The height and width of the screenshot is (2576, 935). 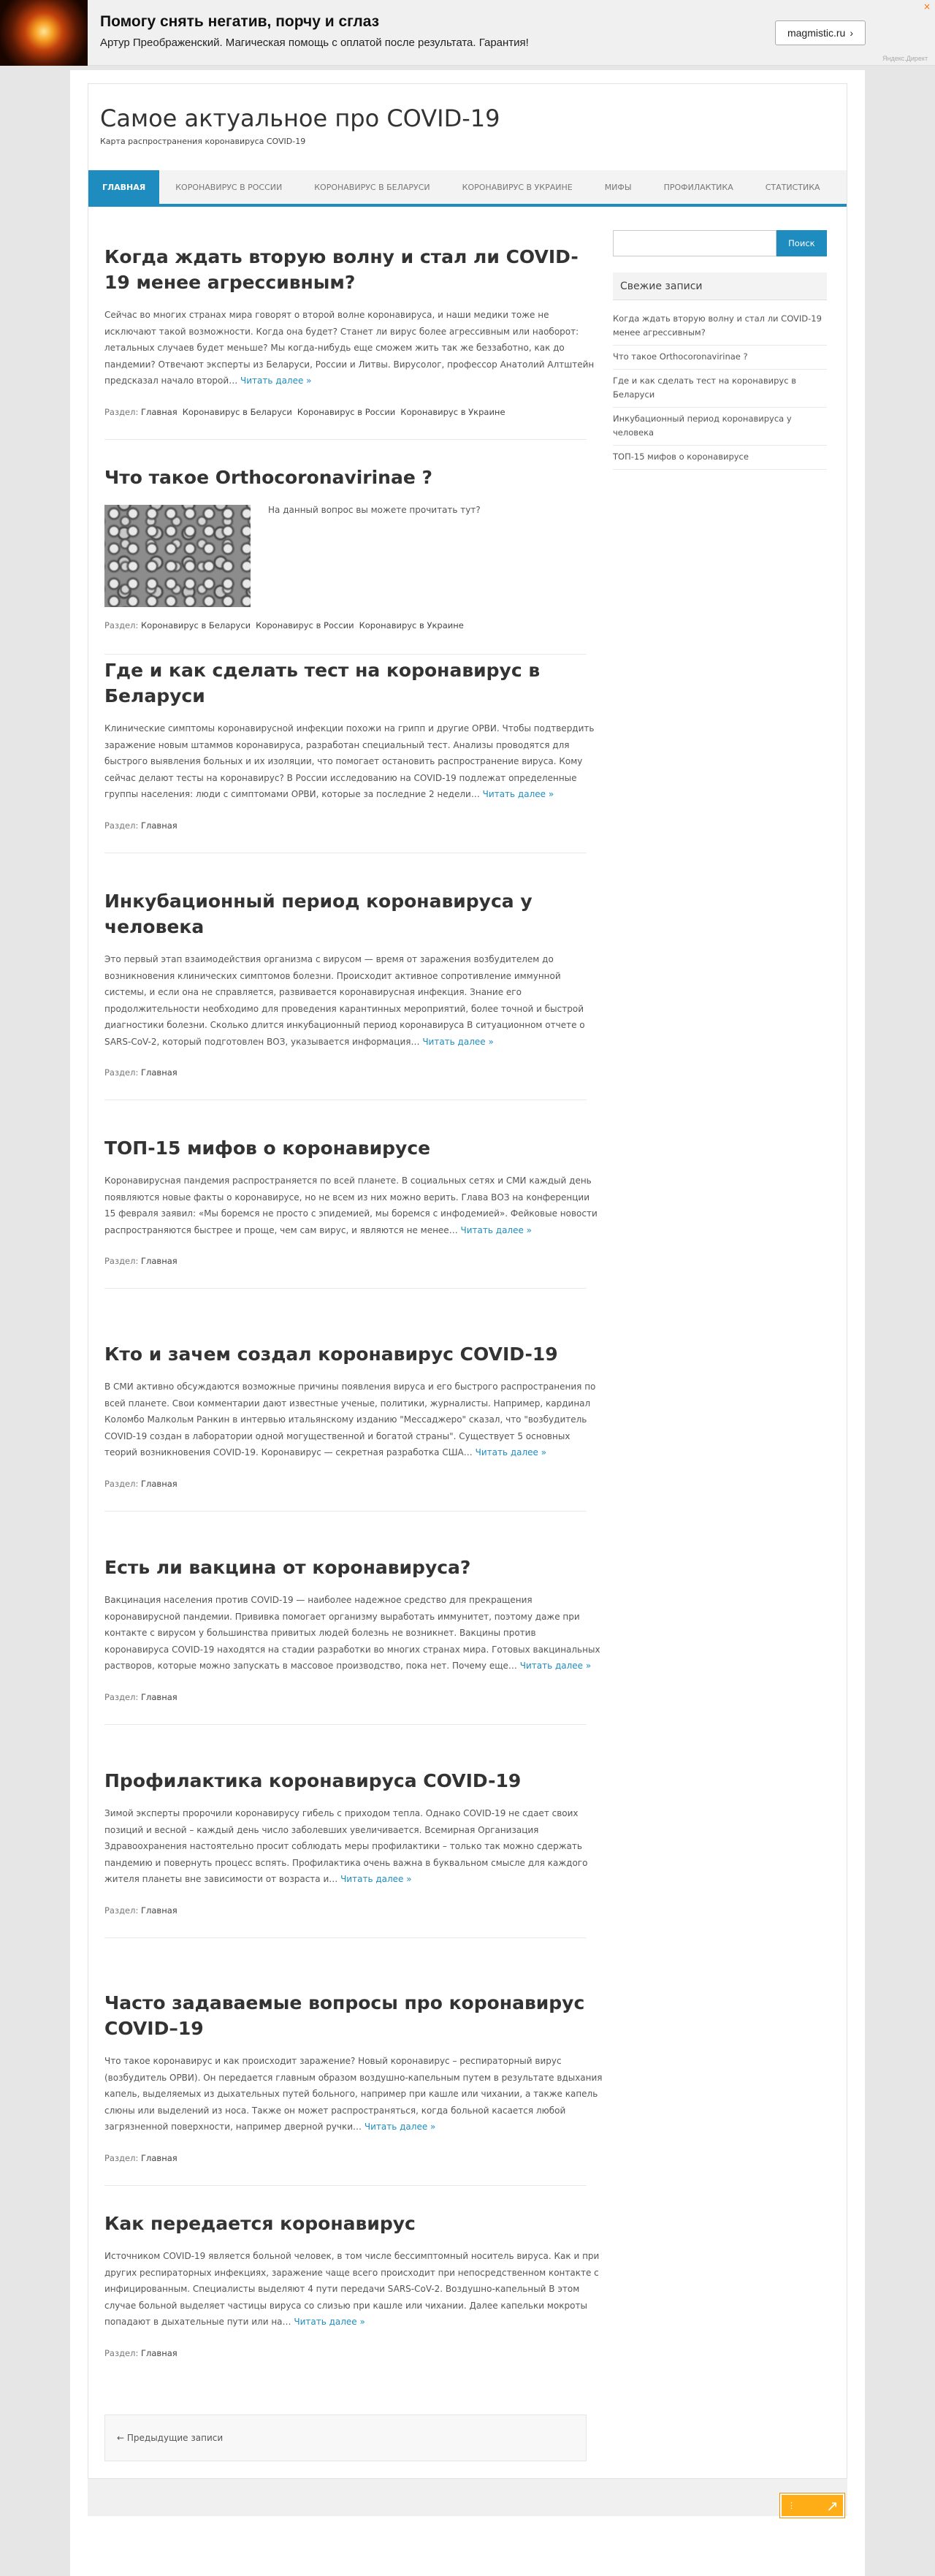 I want to click on post-title: Профилактика коронавируса COVID-19, so click(x=353, y=1778).